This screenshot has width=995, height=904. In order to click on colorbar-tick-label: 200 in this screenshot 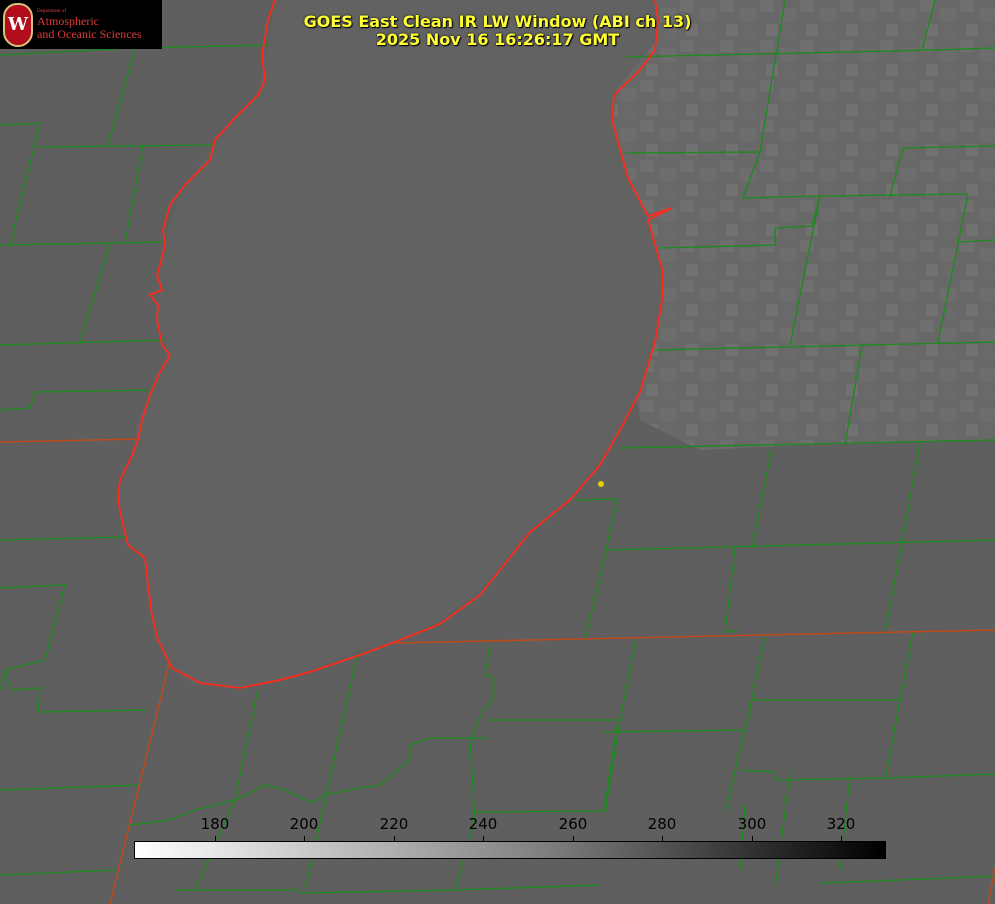, I will do `click(304, 824)`.